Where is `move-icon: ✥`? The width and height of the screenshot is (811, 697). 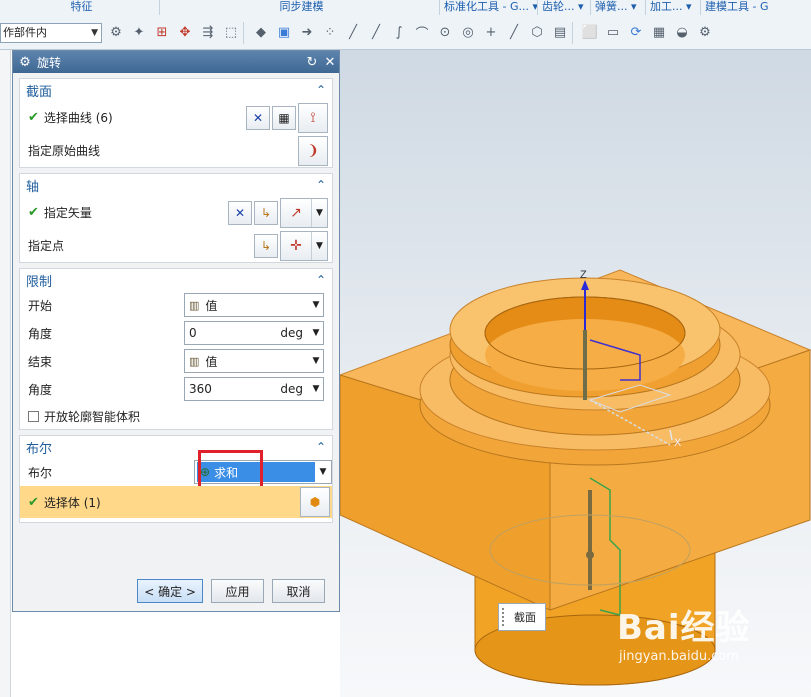 move-icon: ✥ is located at coordinates (185, 33).